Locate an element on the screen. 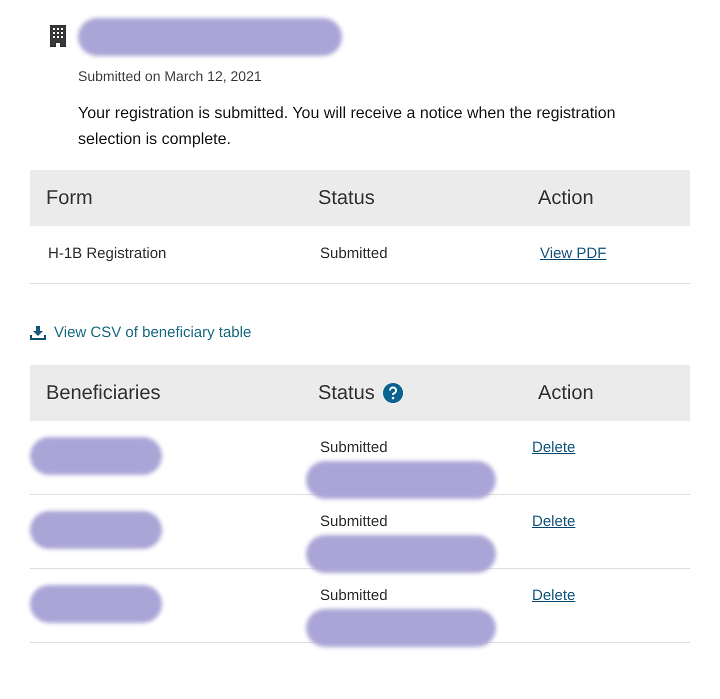 This screenshot has height=699, width=720. view-pdf-link: View PDF is located at coordinates (573, 254).